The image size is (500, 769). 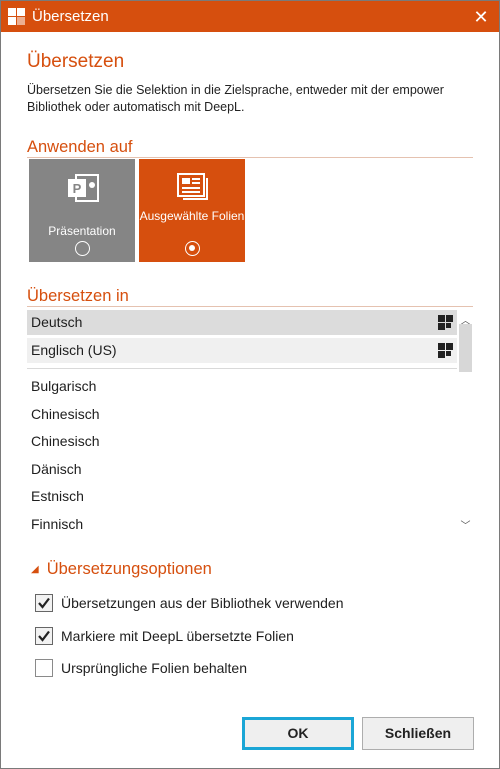 I want to click on language-item-englisch-us: Englisch (US), so click(x=242, y=350).